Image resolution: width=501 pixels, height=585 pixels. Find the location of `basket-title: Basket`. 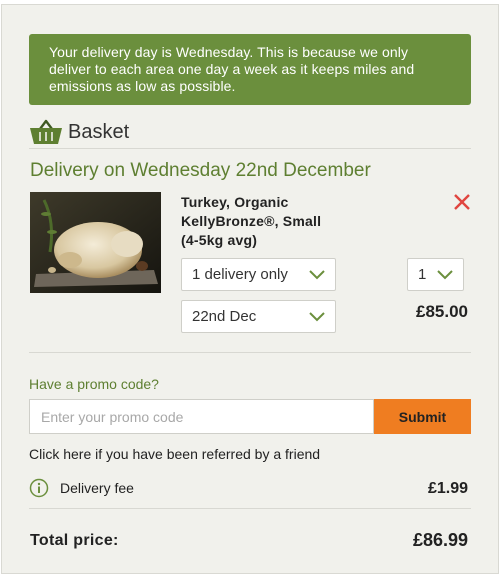

basket-title: Basket is located at coordinates (99, 131).